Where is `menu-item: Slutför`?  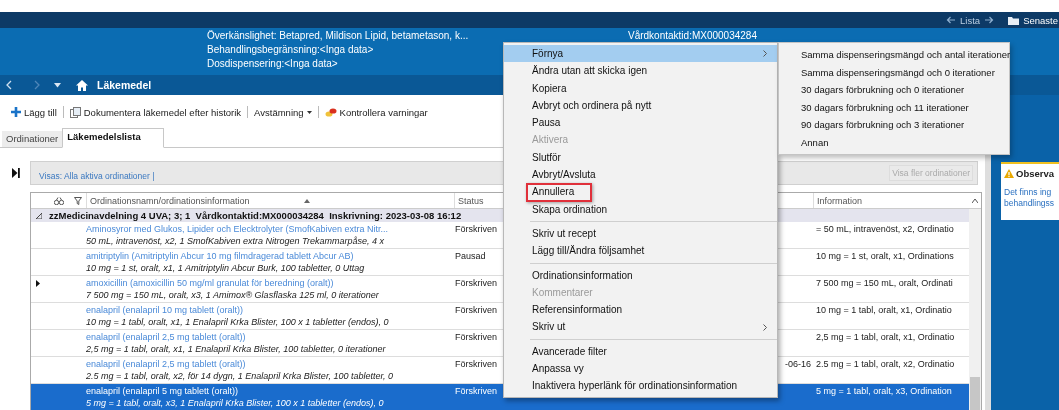 menu-item: Slutför is located at coordinates (640, 157).